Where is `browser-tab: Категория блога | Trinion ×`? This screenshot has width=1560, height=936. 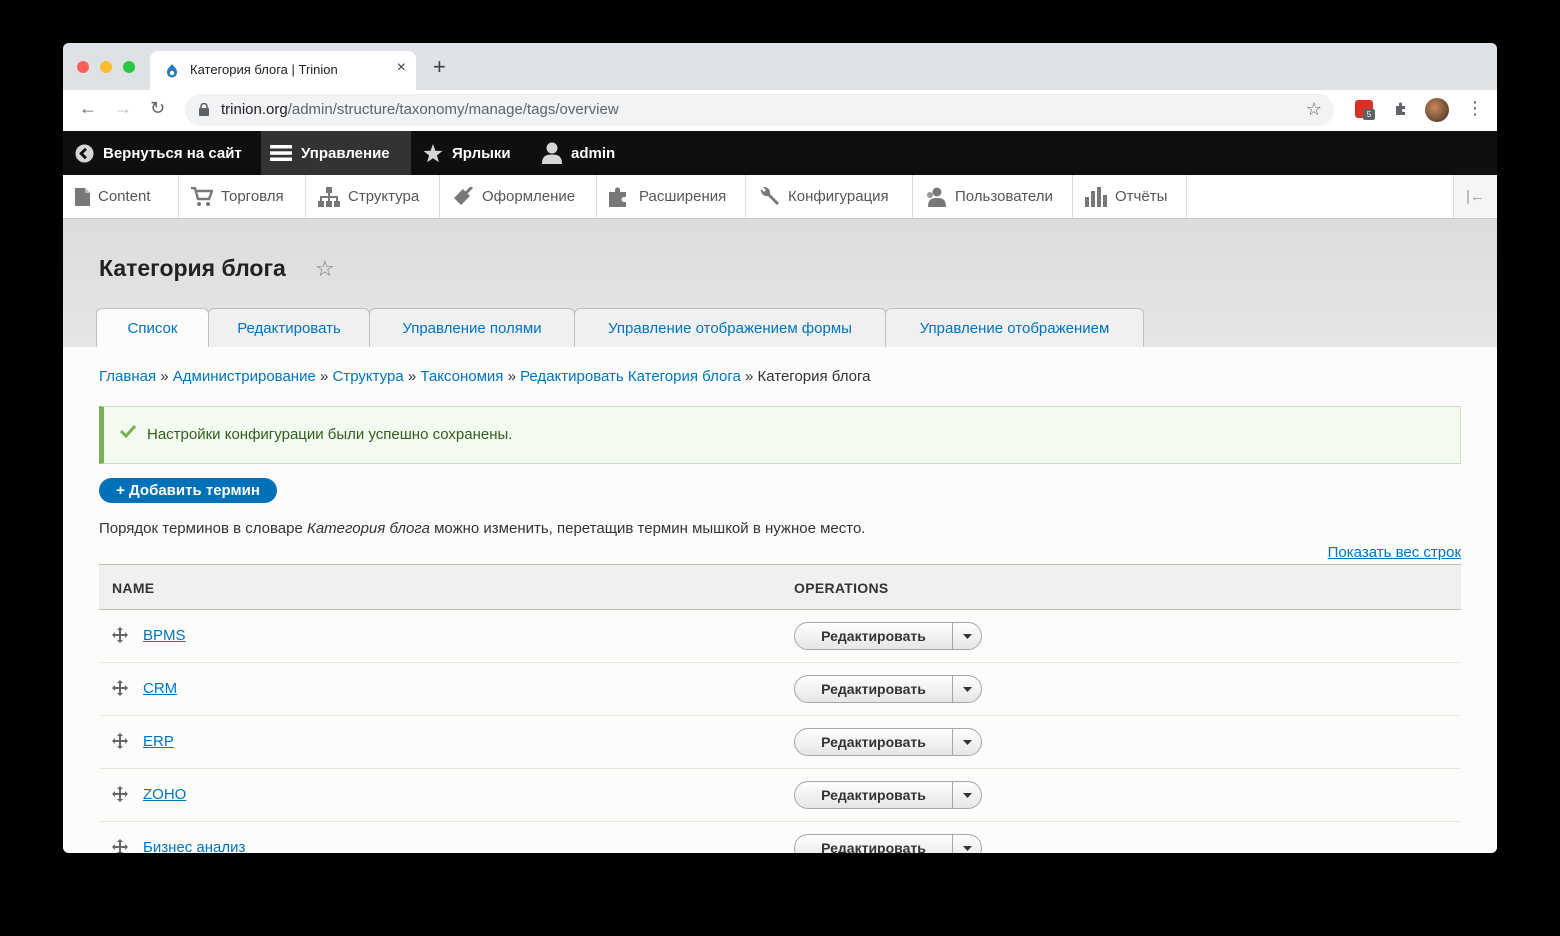 browser-tab: Категория блога | Trinion × is located at coordinates (283, 70).